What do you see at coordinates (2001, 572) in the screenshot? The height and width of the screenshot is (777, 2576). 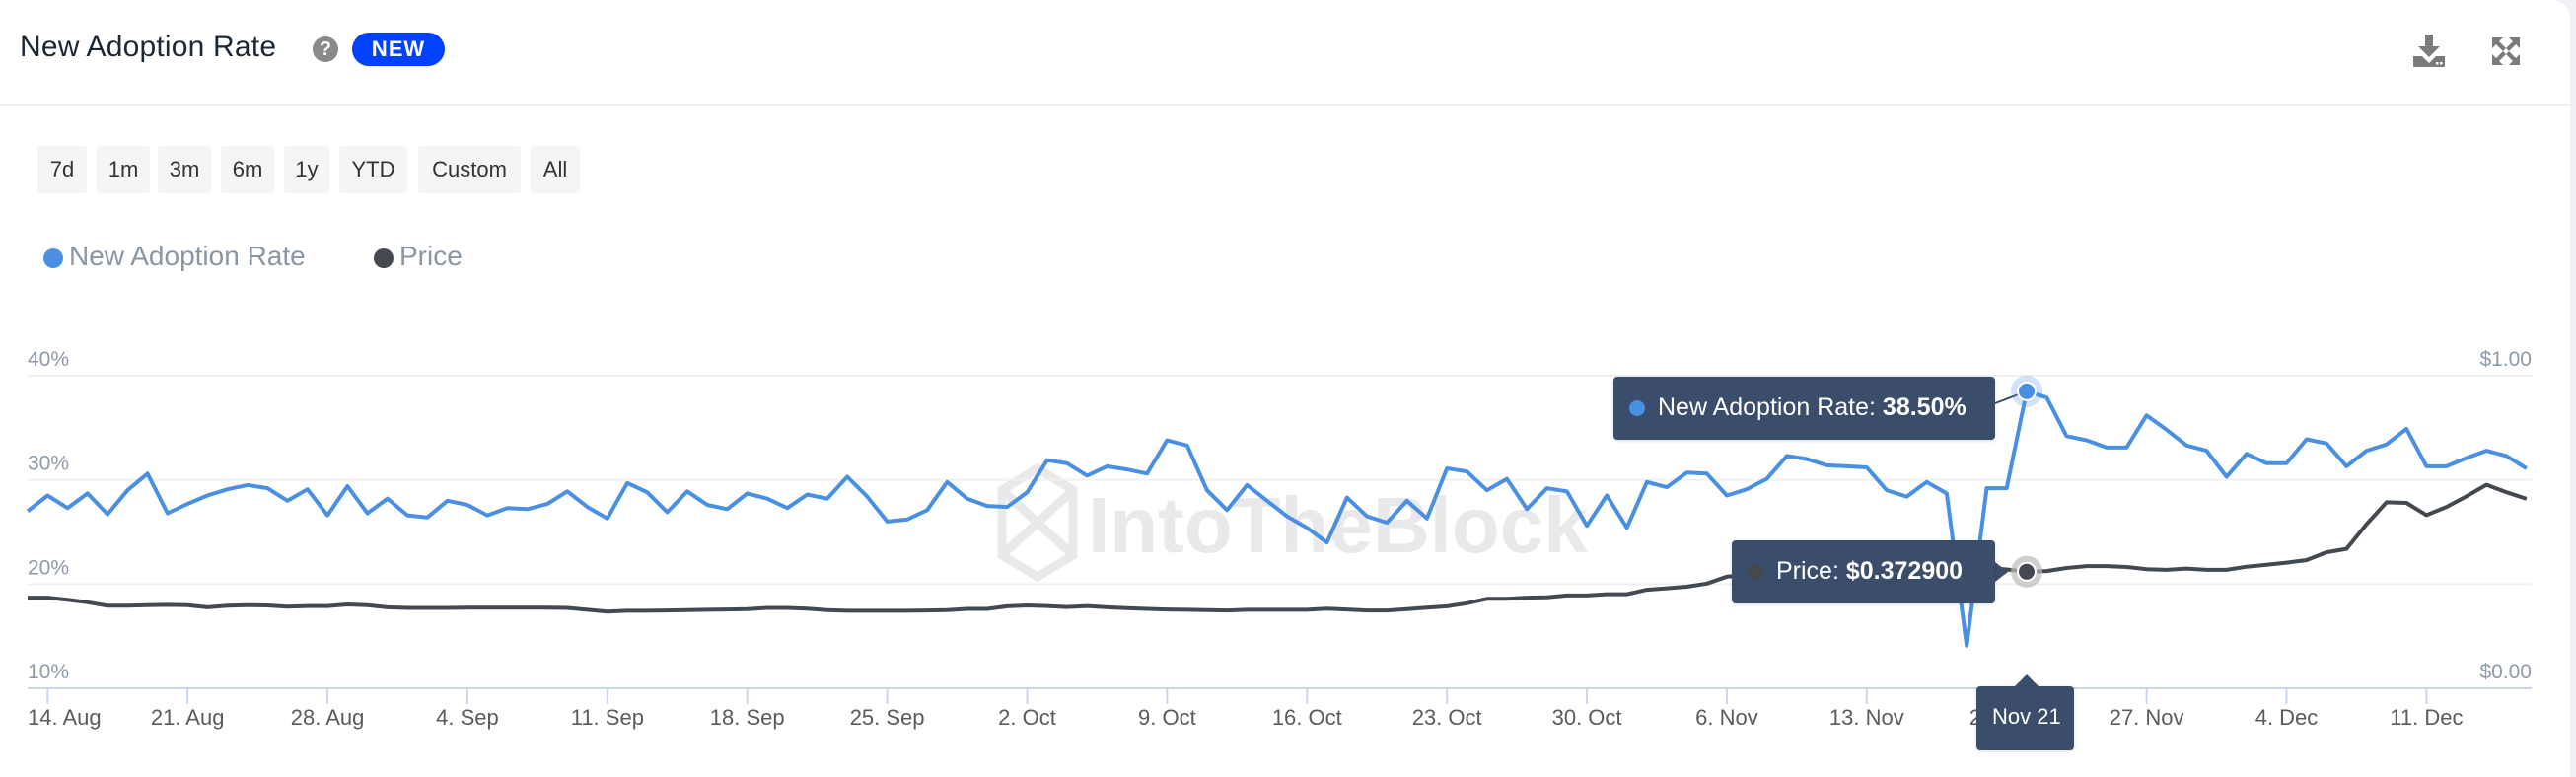 I see `tooltip-price-arrow` at bounding box center [2001, 572].